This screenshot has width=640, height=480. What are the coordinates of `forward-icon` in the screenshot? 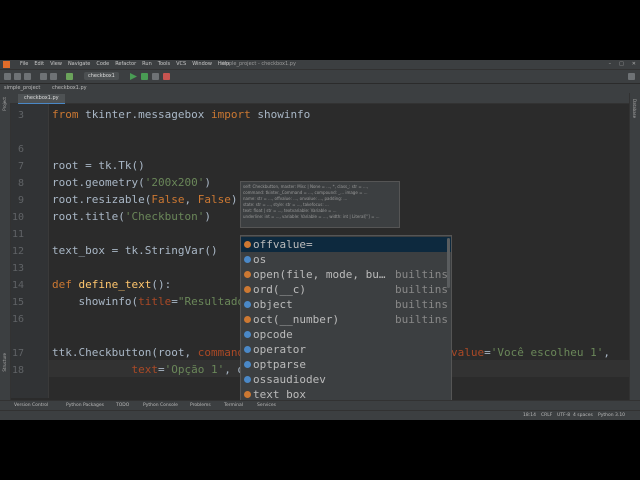 It's located at (53, 76).